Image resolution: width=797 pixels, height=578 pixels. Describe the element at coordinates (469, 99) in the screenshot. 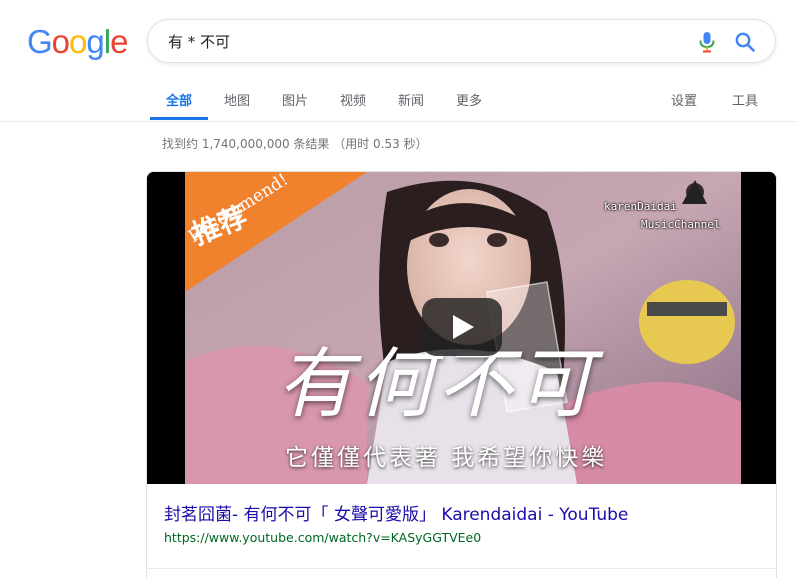

I see `tab-more: 更多` at that location.